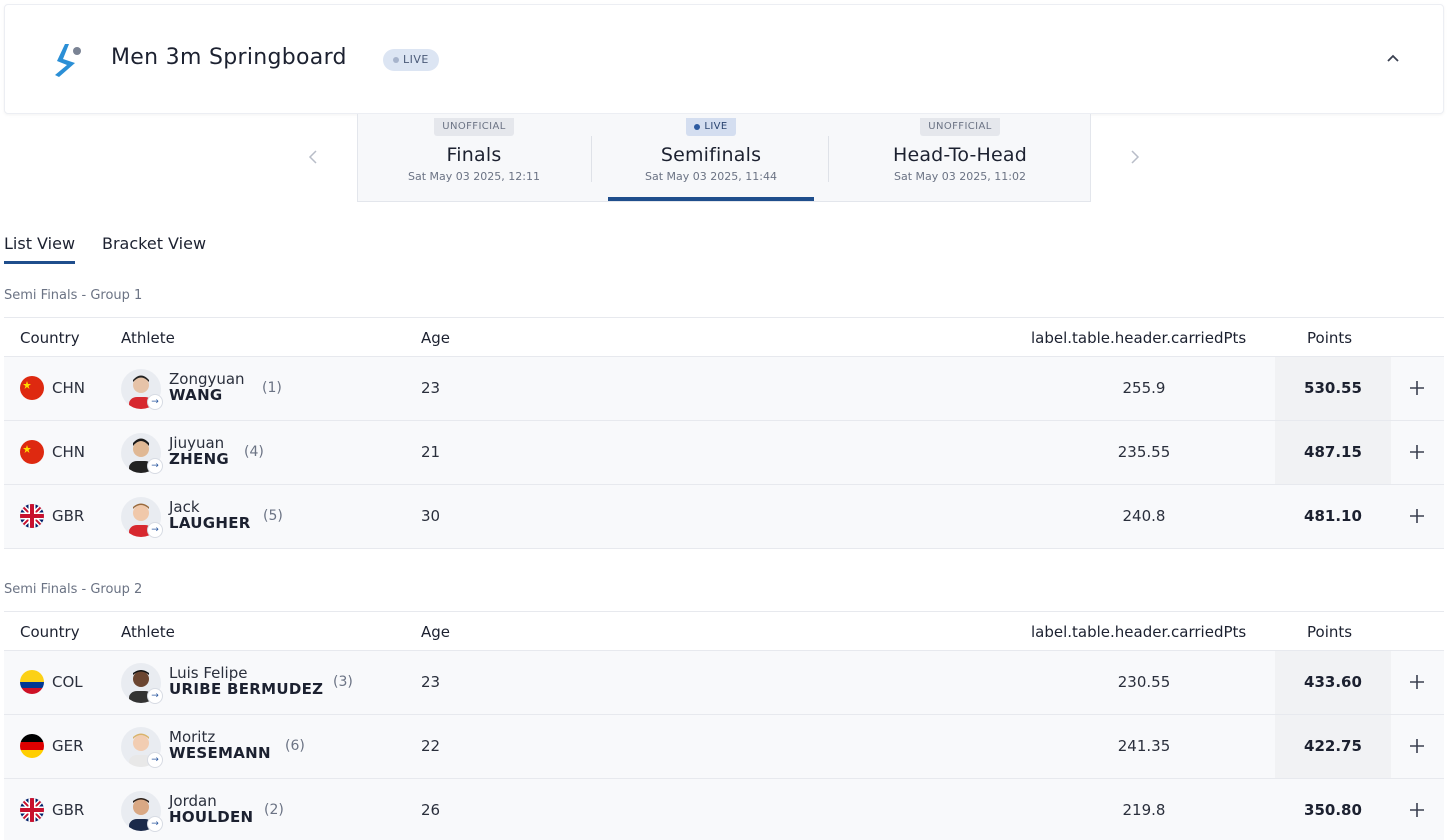 The width and height of the screenshot is (1453, 840). I want to click on tab-list-view: List View, so click(40, 249).